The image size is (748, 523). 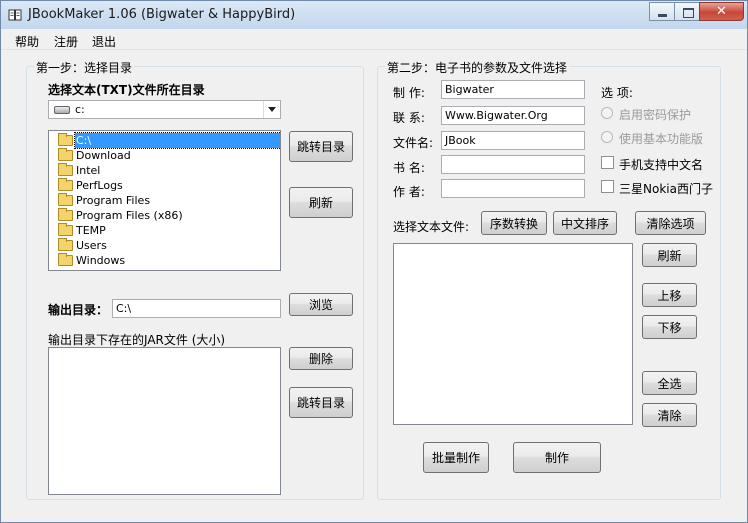 I want to click on menu-register: 注册, so click(x=66, y=41).